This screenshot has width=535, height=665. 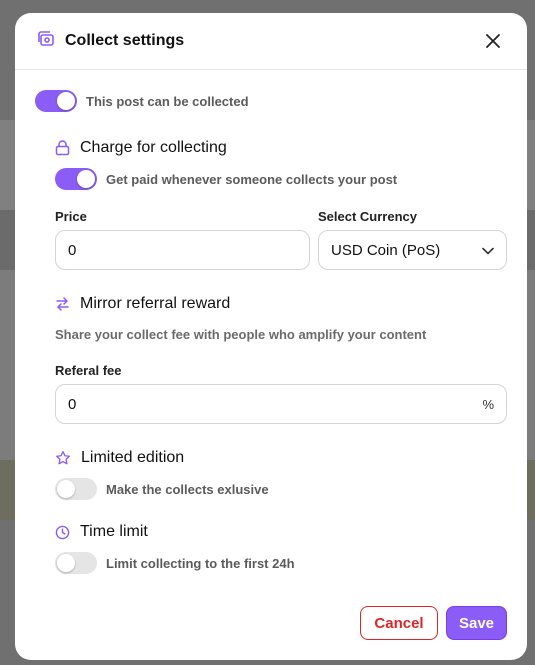 What do you see at coordinates (76, 179) in the screenshot?
I see `charge-toggle` at bounding box center [76, 179].